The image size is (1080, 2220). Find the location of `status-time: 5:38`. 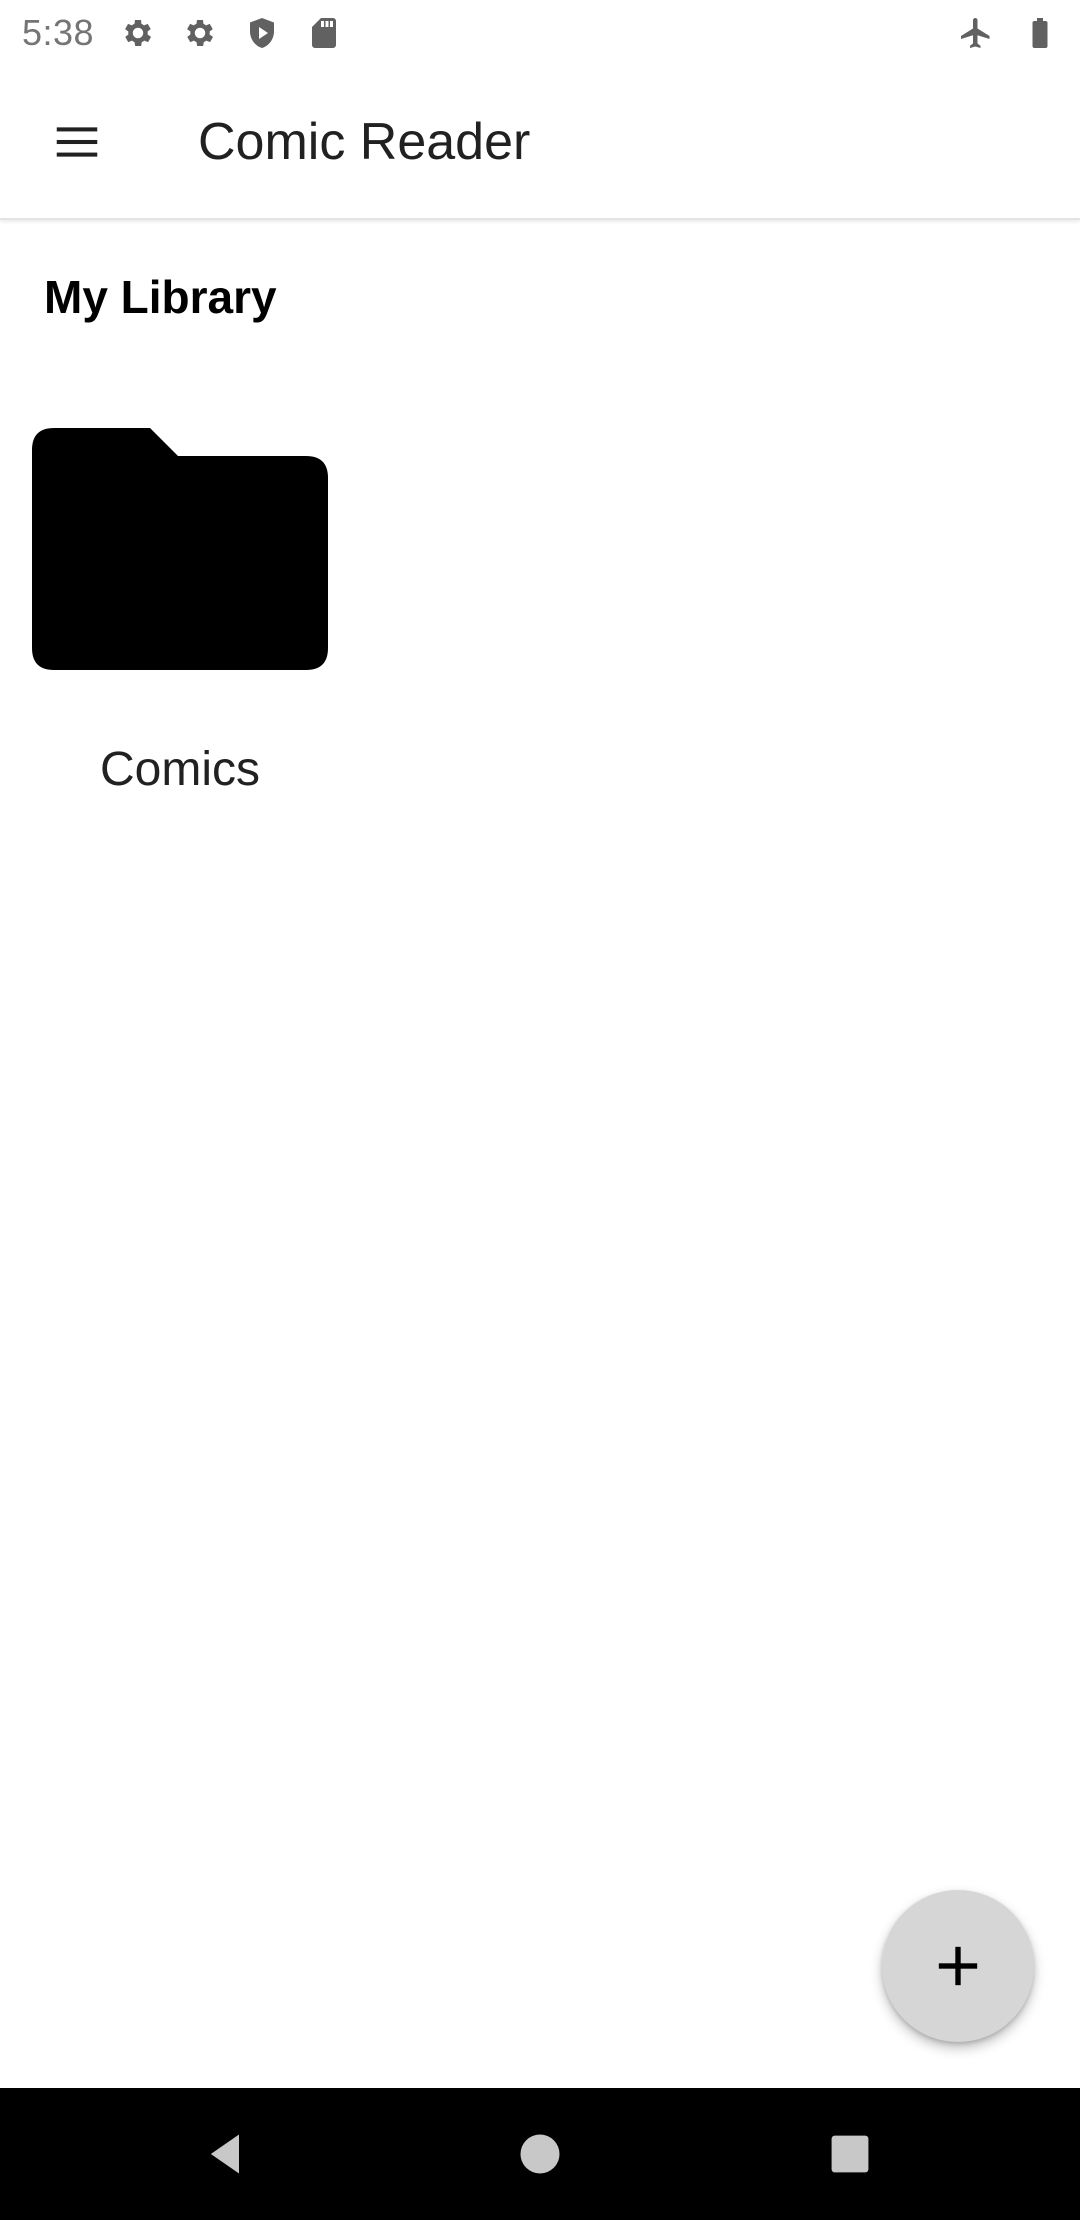

status-time: 5:38 is located at coordinates (58, 32).